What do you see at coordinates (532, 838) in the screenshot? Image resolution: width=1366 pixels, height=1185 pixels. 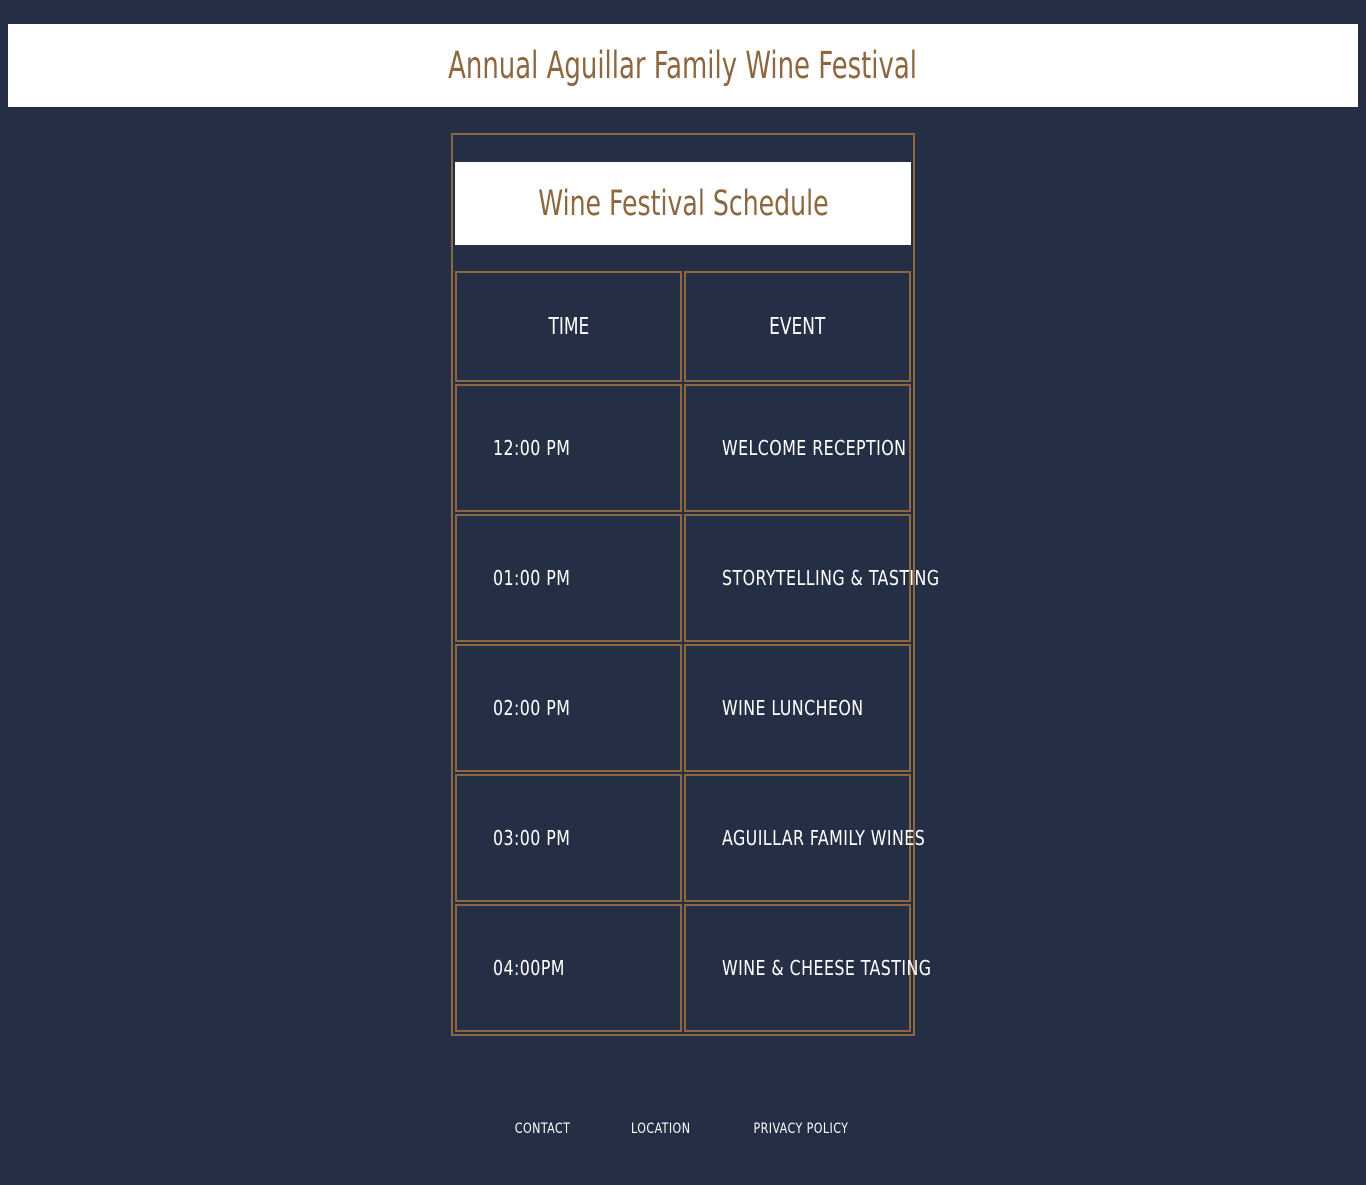 I see `time-value: 03:00 PM` at bounding box center [532, 838].